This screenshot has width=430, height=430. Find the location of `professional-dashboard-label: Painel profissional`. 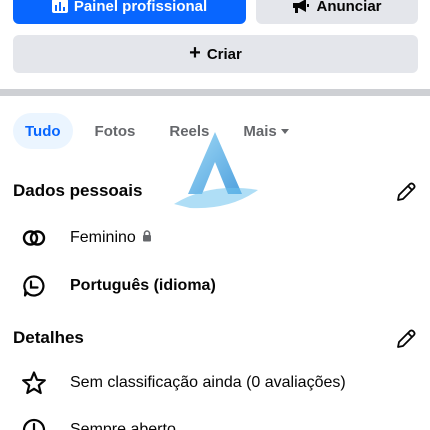

professional-dashboard-label: Painel profissional is located at coordinates (140, 7).